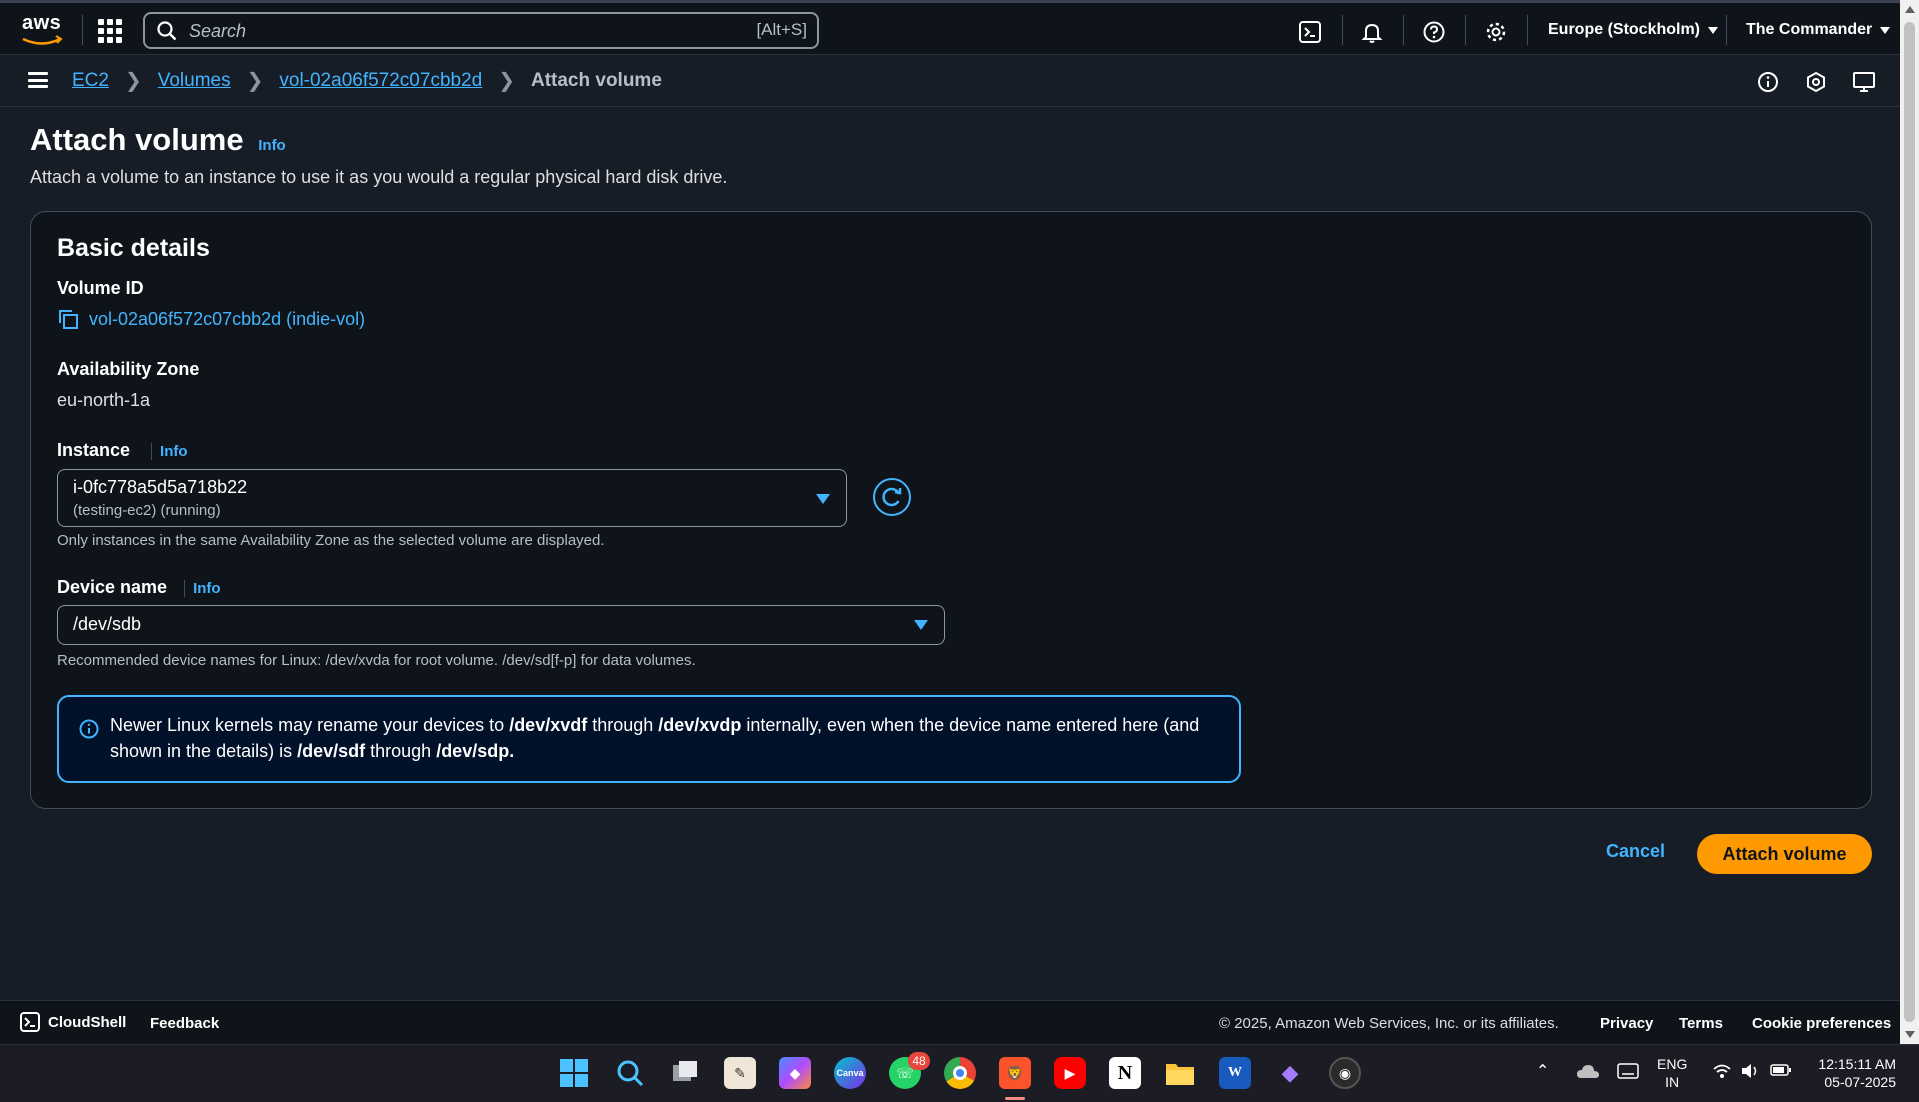 The height and width of the screenshot is (1102, 1919). What do you see at coordinates (112, 587) in the screenshot?
I see `device-name-label-text: Device name` at bounding box center [112, 587].